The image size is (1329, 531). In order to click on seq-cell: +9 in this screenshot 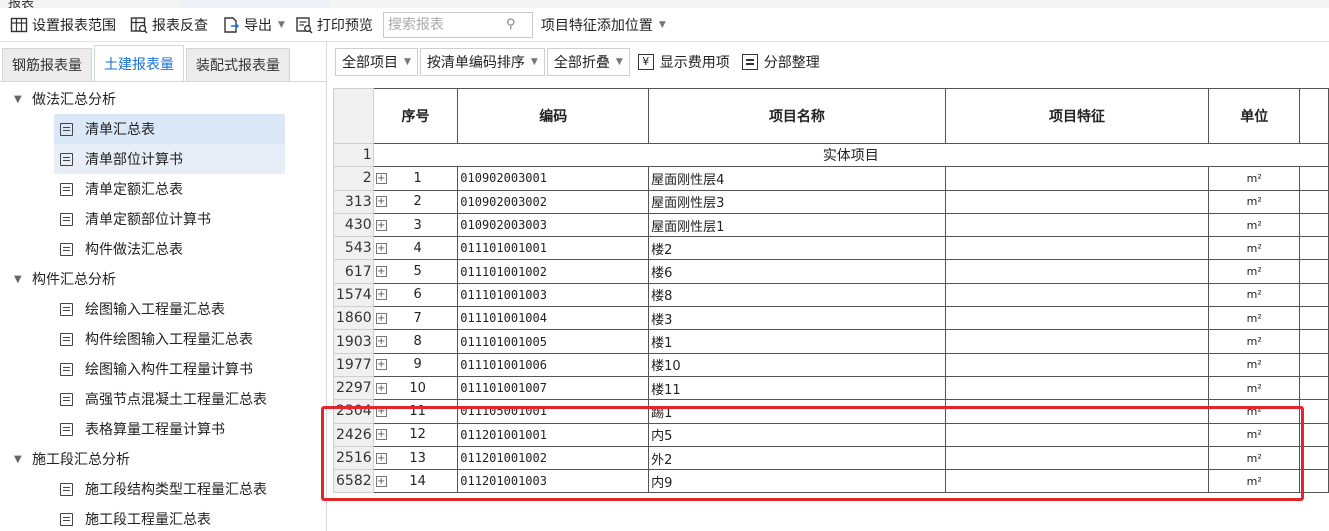, I will do `click(415, 364)`.